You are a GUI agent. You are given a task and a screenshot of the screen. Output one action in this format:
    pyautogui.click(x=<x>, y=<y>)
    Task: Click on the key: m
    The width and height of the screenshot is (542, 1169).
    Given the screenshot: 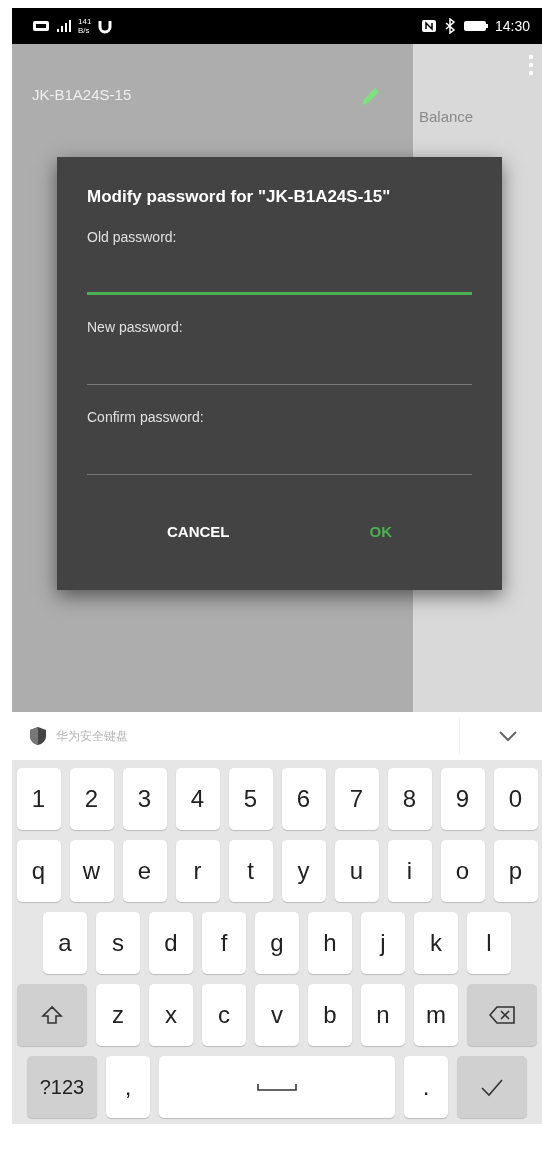 What is the action you would take?
    pyautogui.click(x=436, y=1015)
    